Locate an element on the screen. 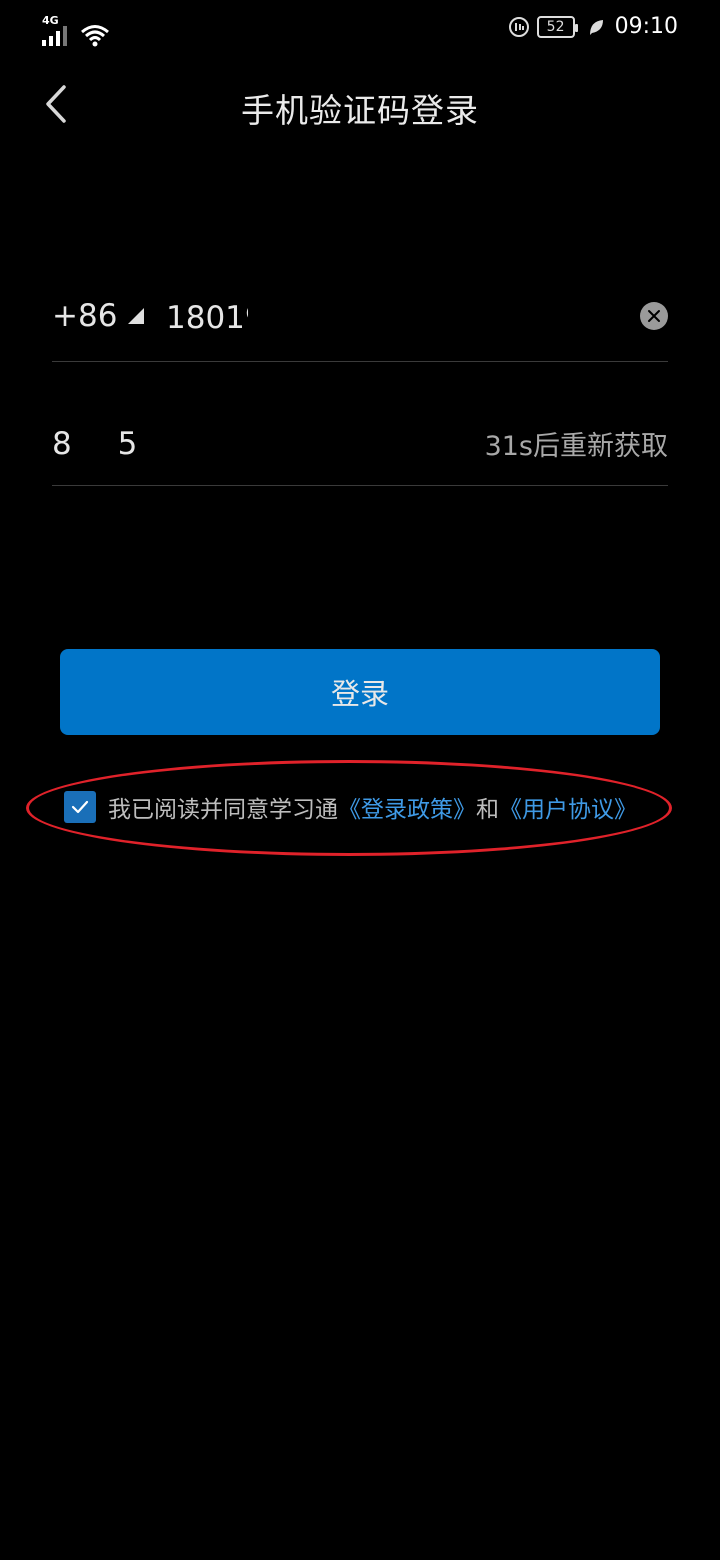 Image resolution: width=720 pixels, height=1560 pixels. phone-field-row: +86 is located at coordinates (360, 326).